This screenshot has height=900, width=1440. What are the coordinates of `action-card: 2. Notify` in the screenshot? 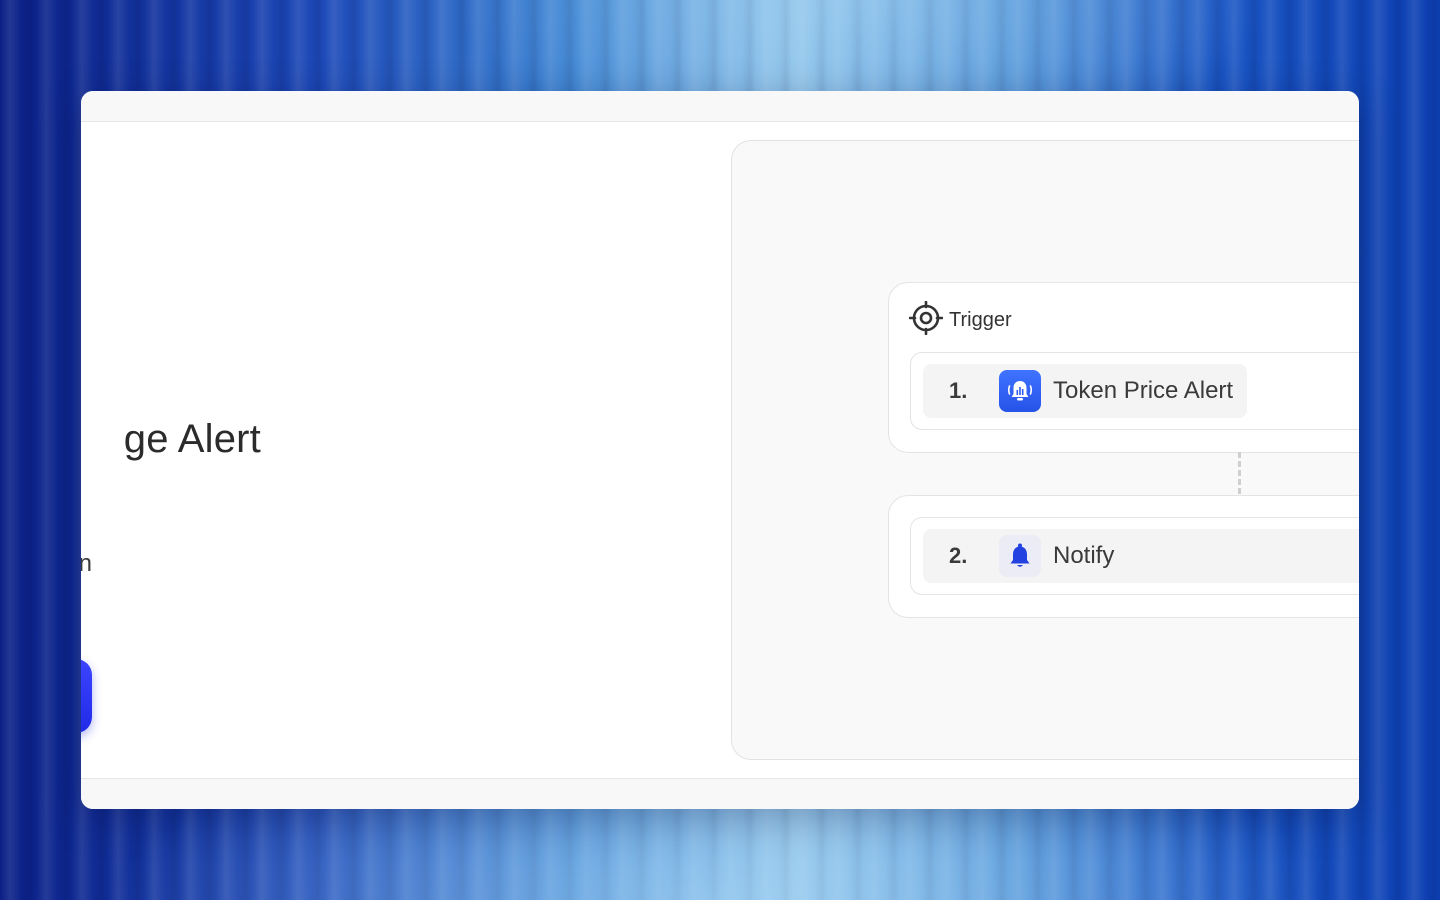 It's located at (1123, 556).